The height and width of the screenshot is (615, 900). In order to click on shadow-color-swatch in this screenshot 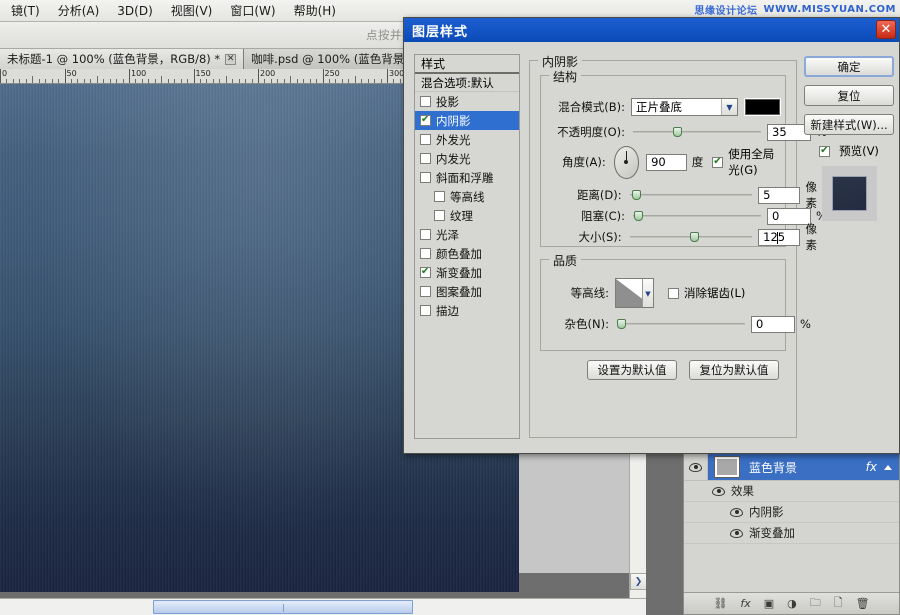, I will do `click(762, 107)`.